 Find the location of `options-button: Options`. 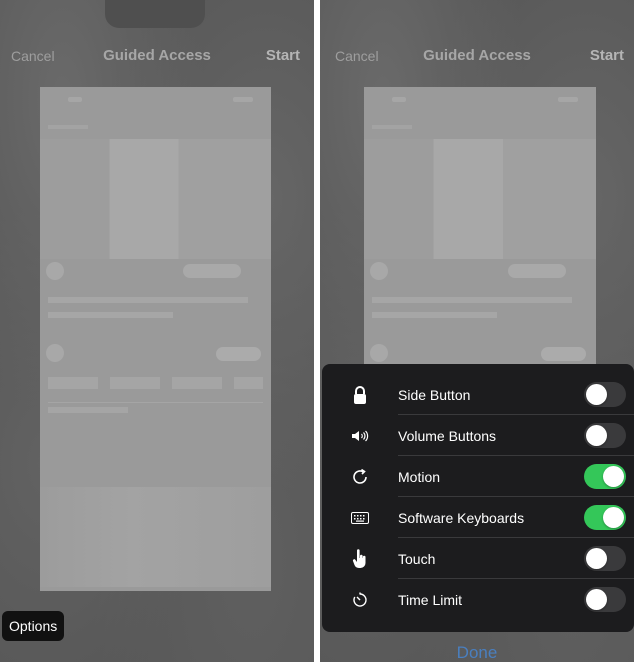

options-button: Options is located at coordinates (33, 626).